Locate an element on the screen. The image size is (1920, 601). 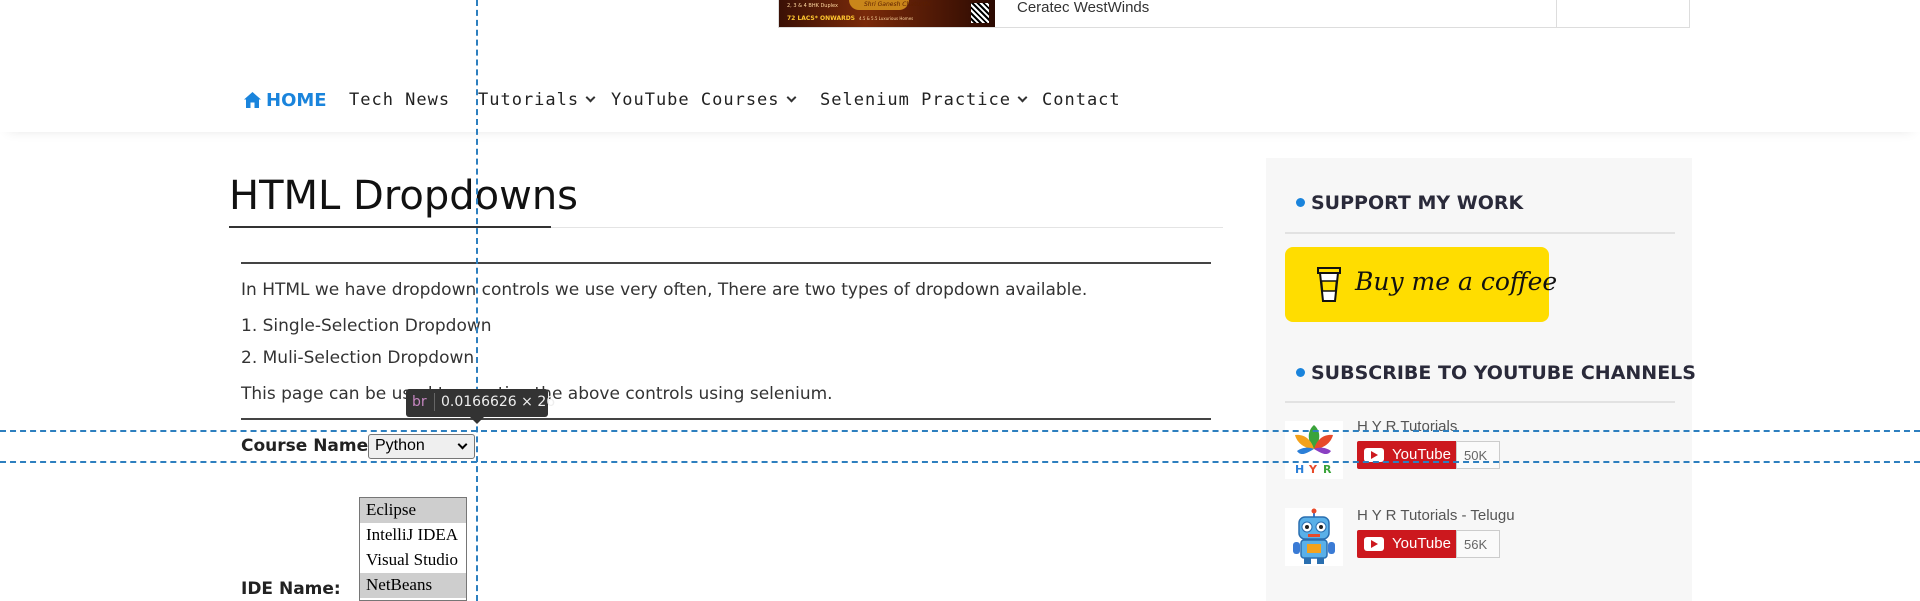
subscriber-count: 50K is located at coordinates (1478, 455).